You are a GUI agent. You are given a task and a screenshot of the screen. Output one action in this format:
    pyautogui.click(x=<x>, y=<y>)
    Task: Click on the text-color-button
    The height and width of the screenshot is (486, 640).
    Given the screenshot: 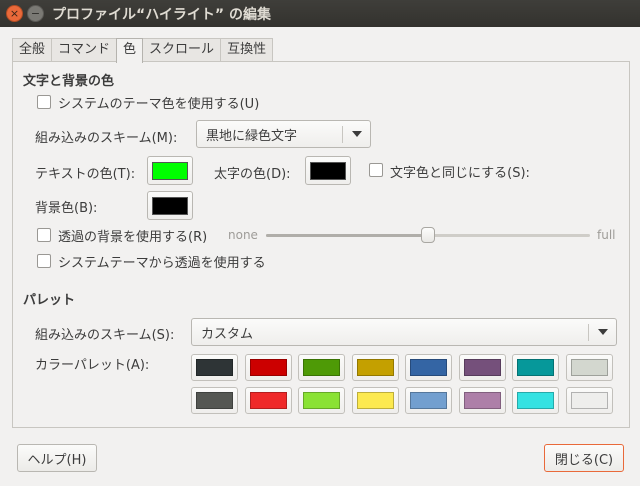 What is the action you would take?
    pyautogui.click(x=170, y=170)
    